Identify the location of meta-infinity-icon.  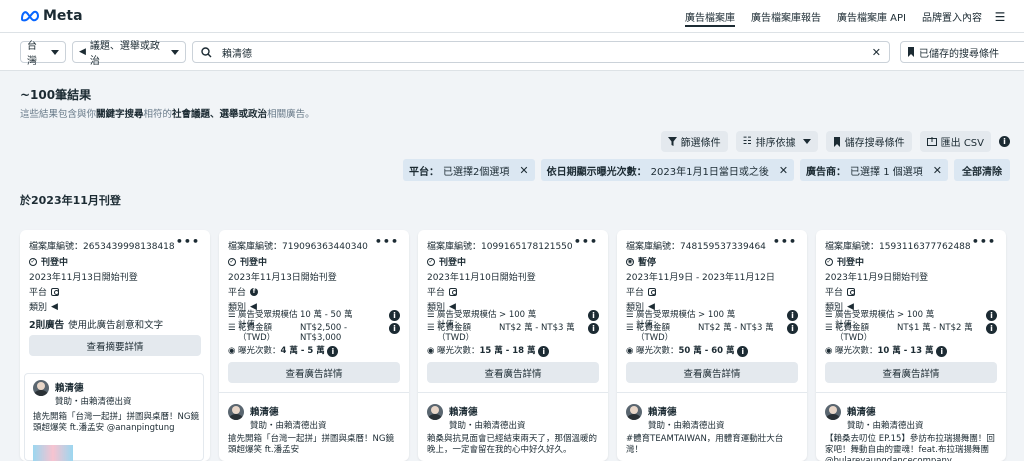
(30, 16).